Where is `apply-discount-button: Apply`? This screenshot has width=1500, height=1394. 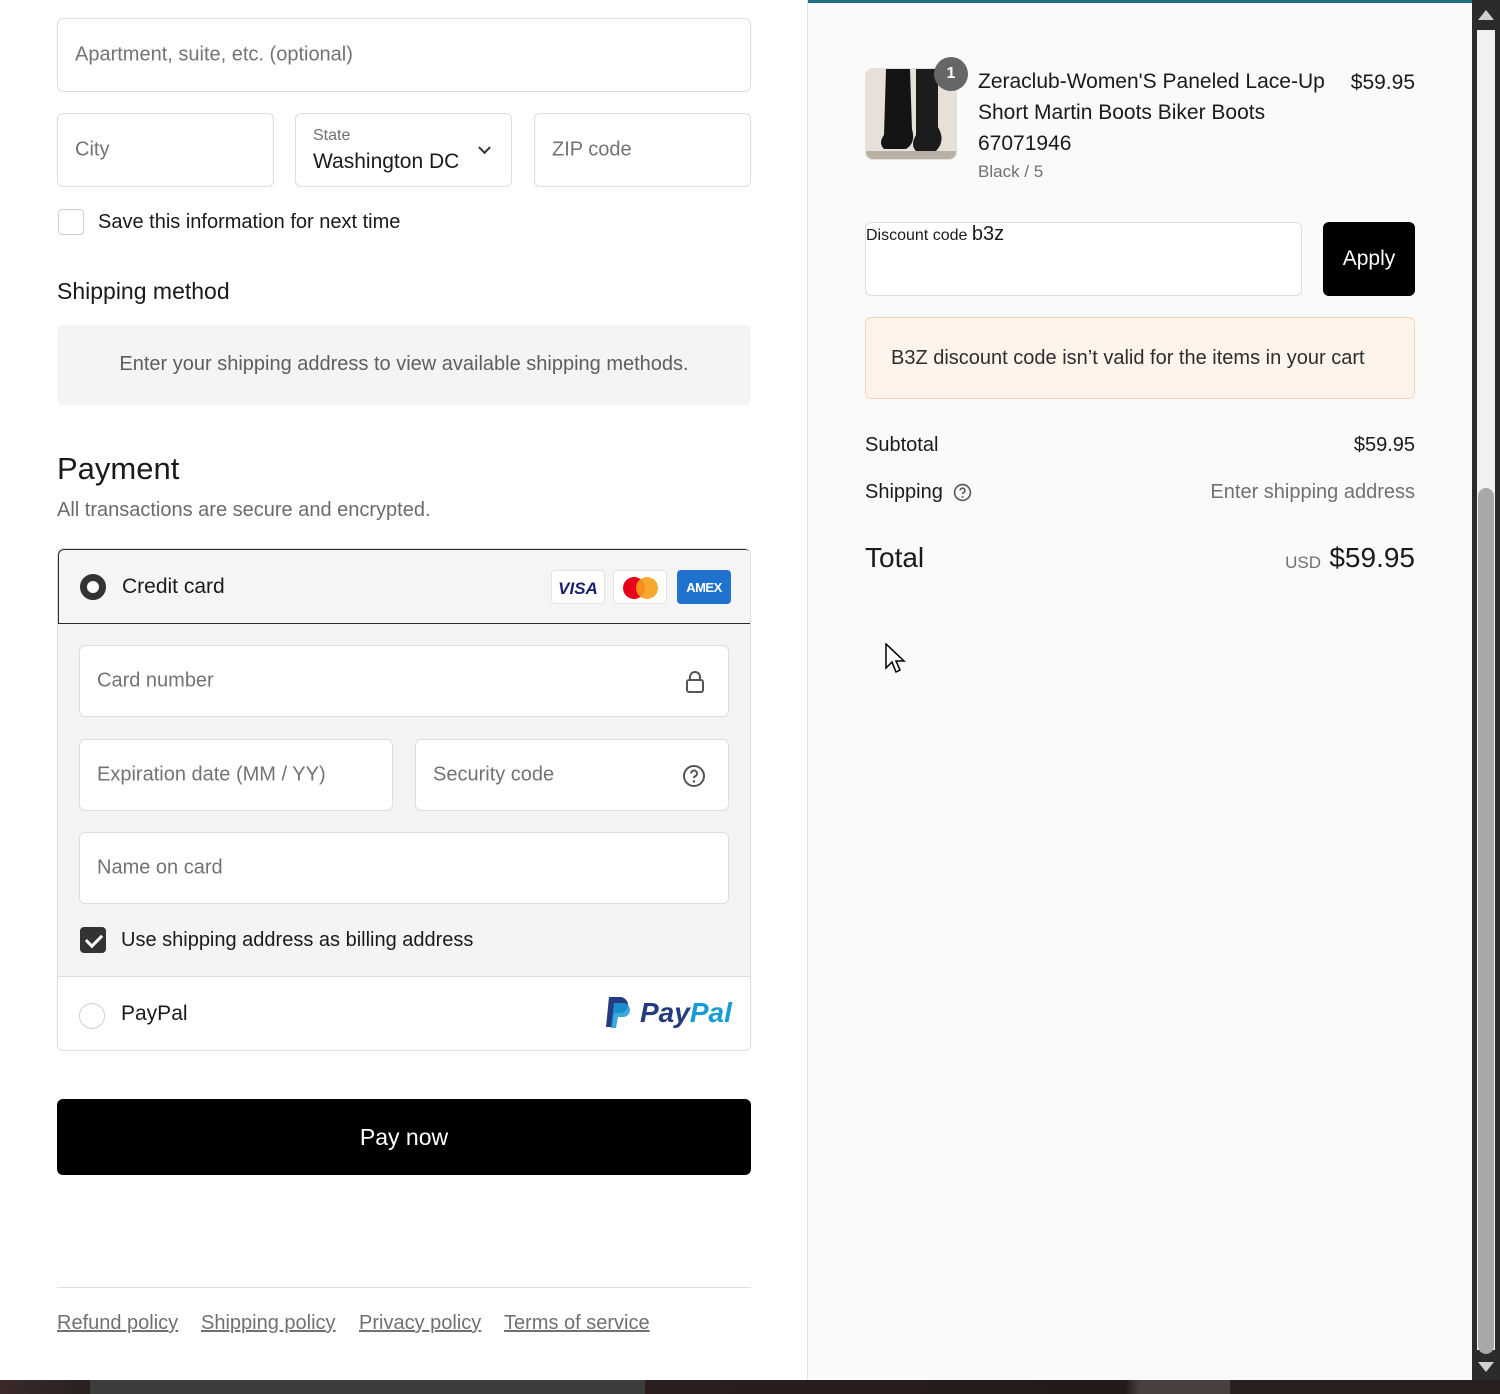
apply-discount-button: Apply is located at coordinates (1369, 259).